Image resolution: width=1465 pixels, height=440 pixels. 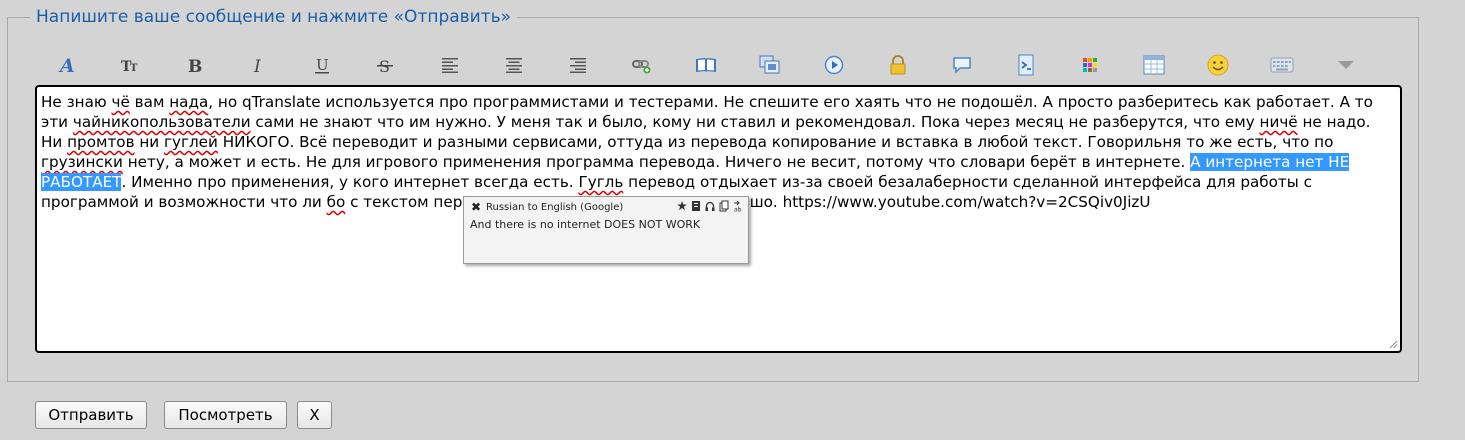 I want to click on underline-icon: U, so click(x=322, y=65).